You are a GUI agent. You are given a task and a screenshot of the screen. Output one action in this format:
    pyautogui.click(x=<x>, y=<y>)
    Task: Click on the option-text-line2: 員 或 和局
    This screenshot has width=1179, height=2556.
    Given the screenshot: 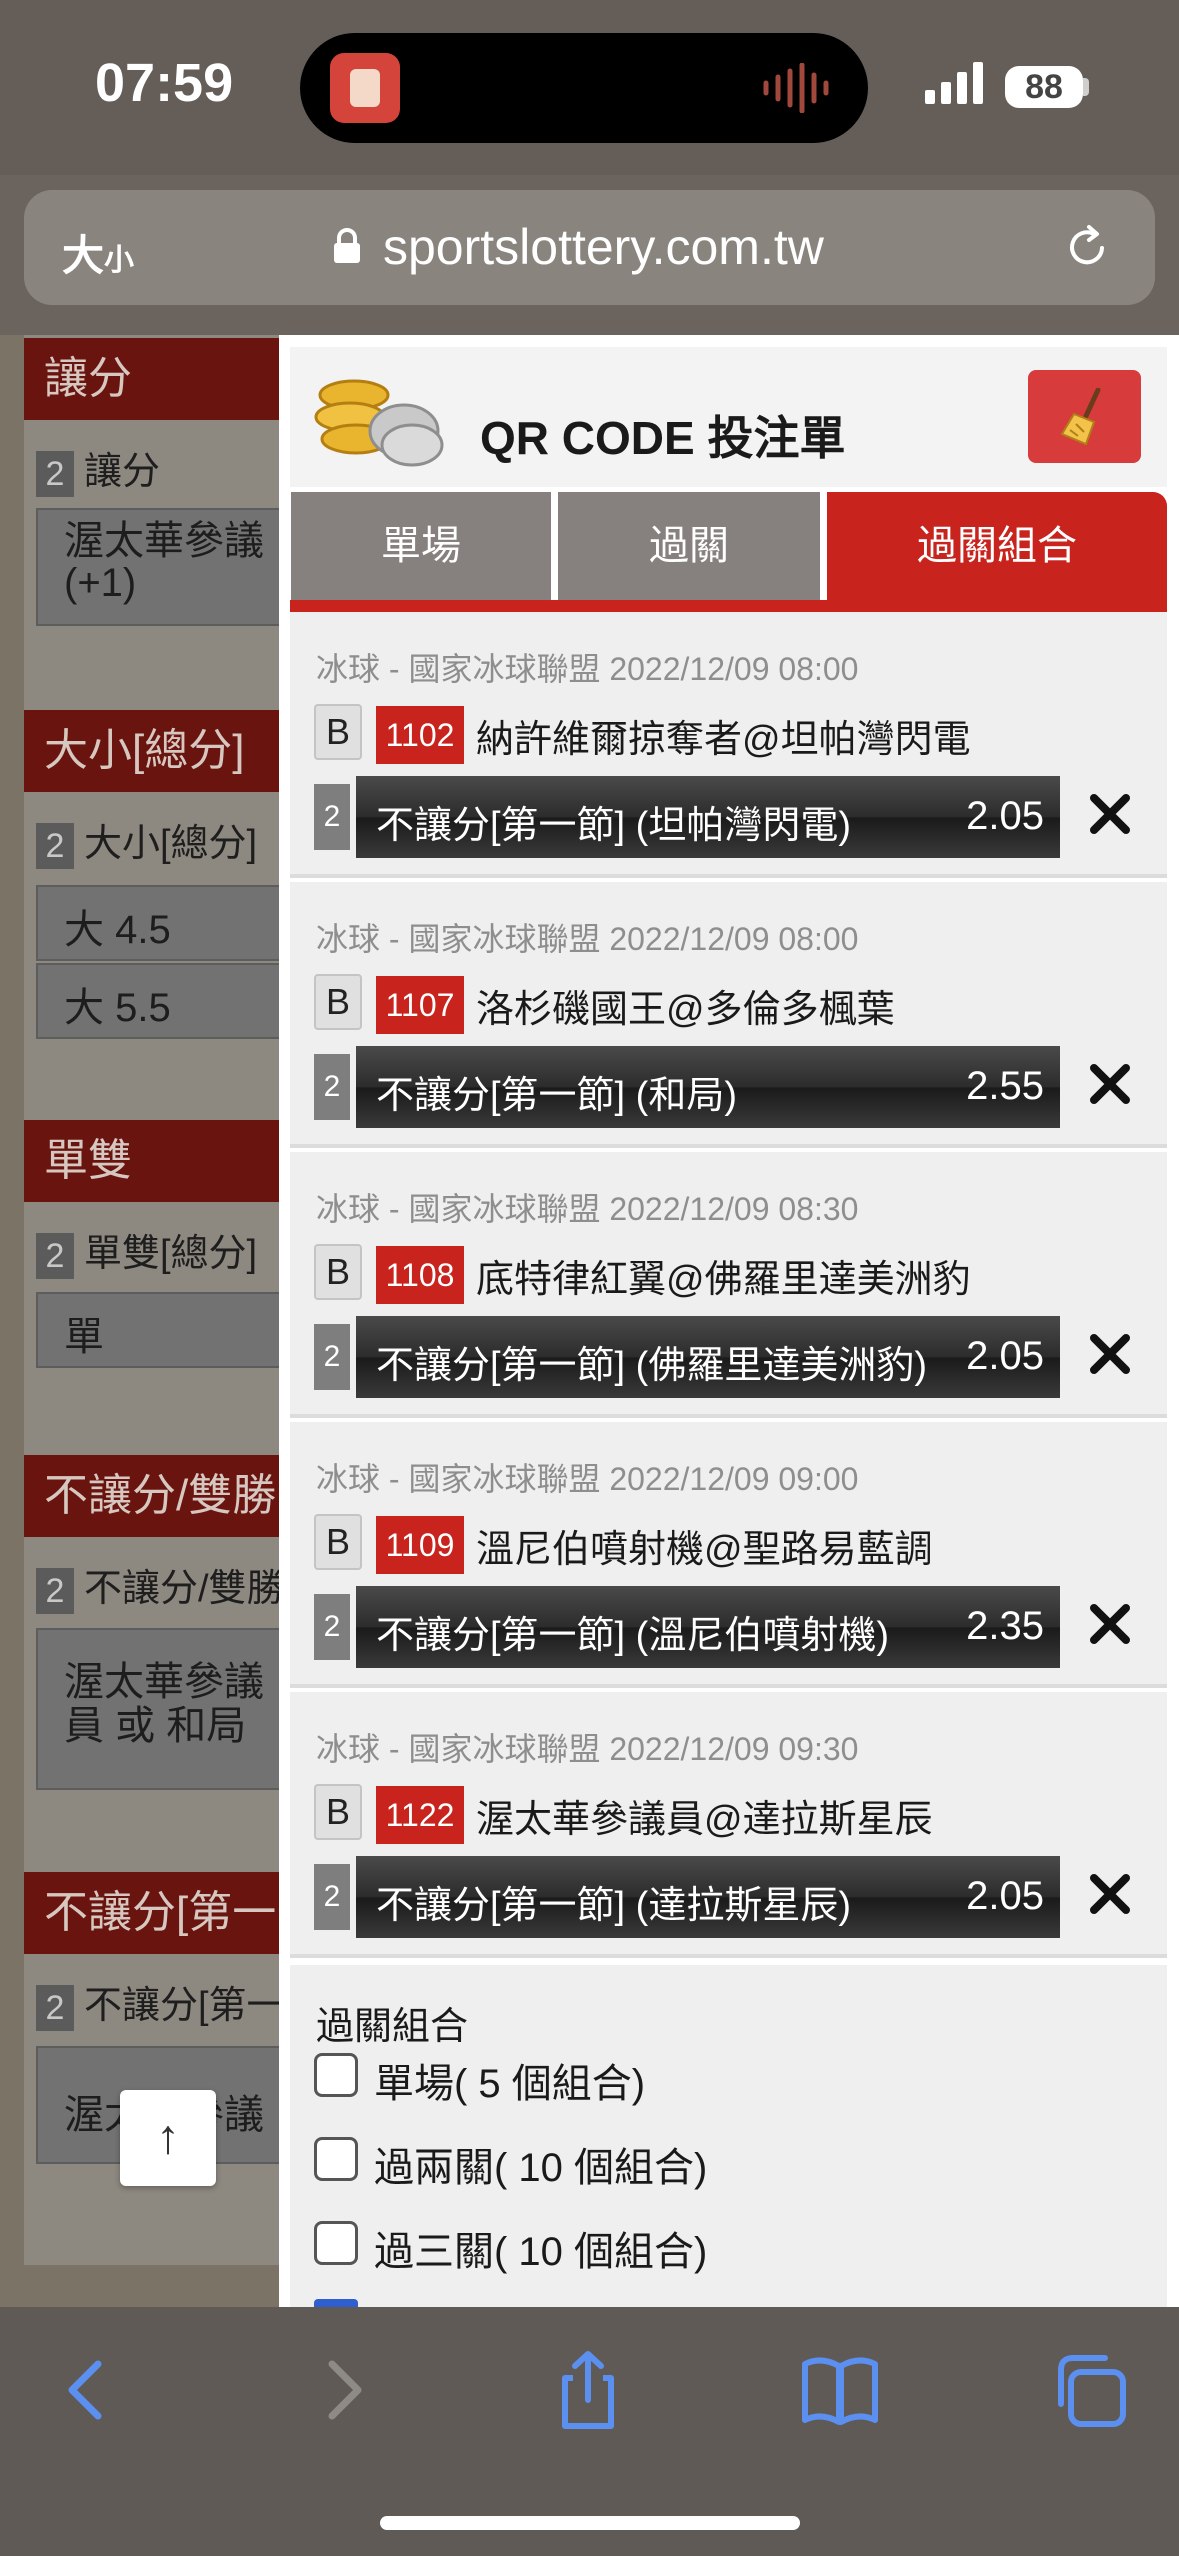 What is the action you would take?
    pyautogui.click(x=155, y=1726)
    